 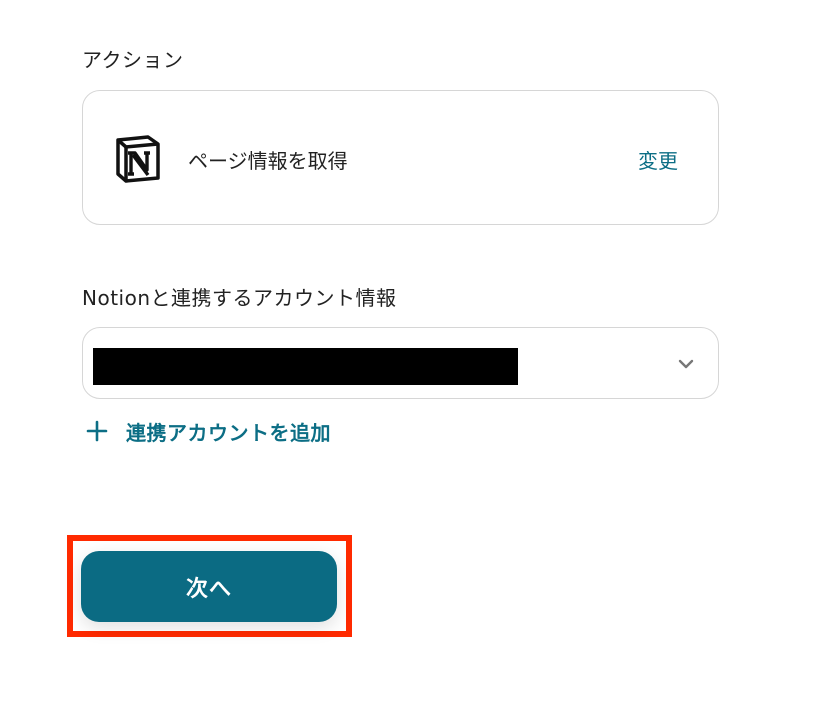 I want to click on account-section-label: Notionと連携するアカウント情報, so click(x=239, y=298).